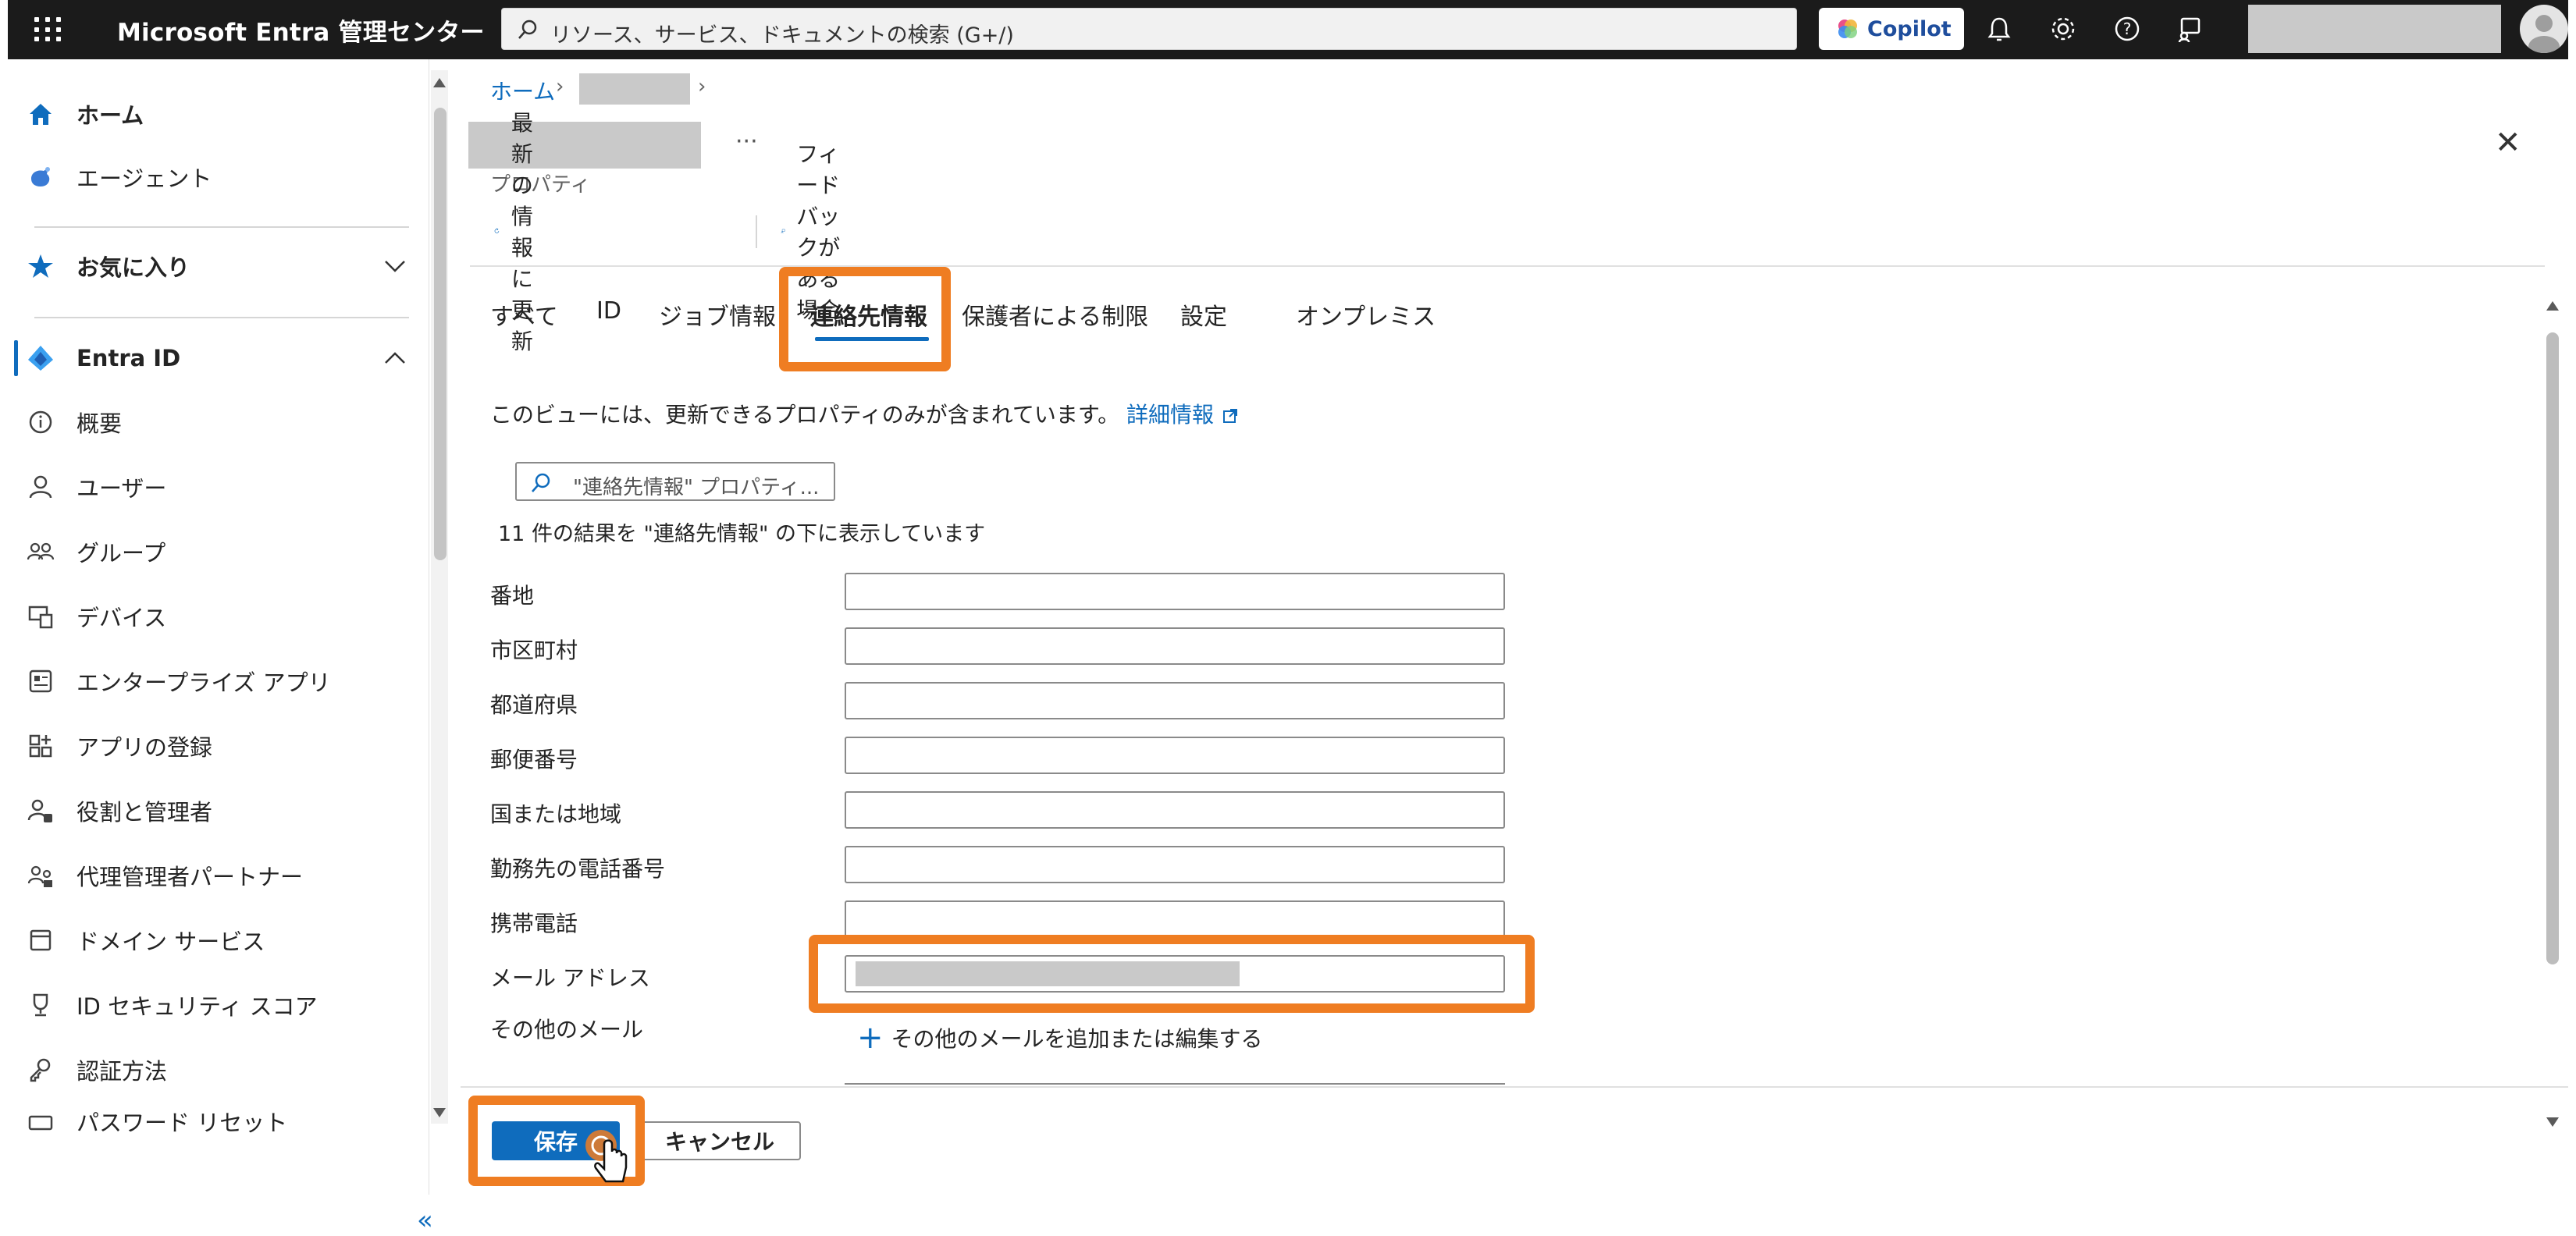  Describe the element at coordinates (215, 551) in the screenshot. I see `sidebar-item-groups: グループ` at that location.